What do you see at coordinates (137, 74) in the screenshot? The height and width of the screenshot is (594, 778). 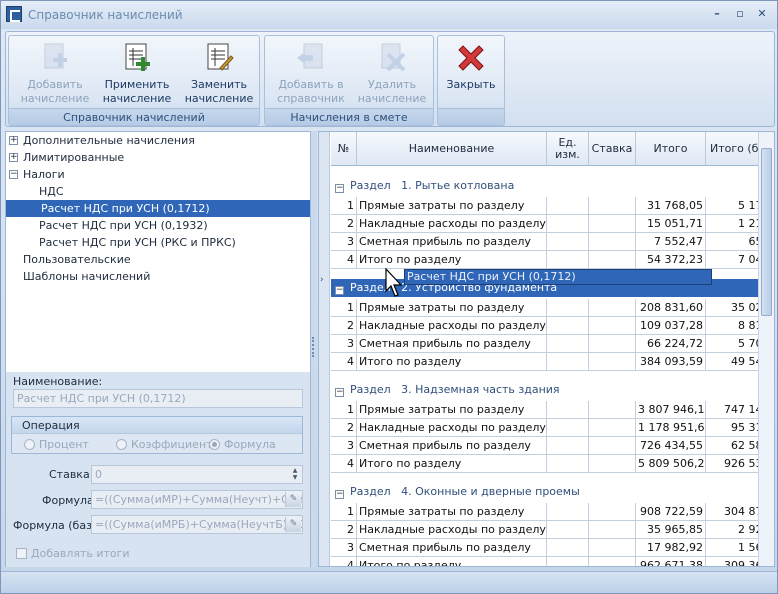 I see `apply-charge-button: Применить начисление` at bounding box center [137, 74].